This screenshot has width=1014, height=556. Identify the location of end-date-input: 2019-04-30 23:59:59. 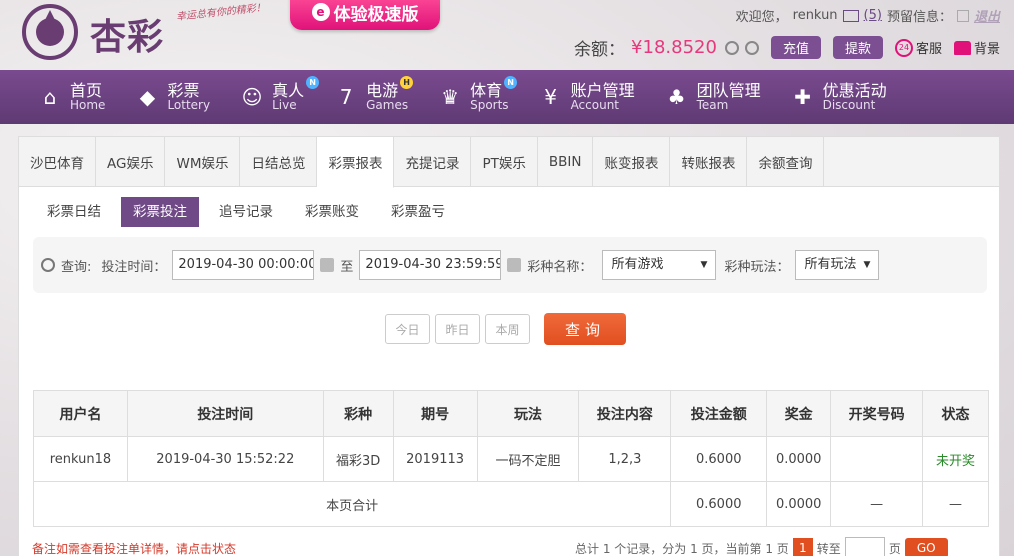
(430, 265).